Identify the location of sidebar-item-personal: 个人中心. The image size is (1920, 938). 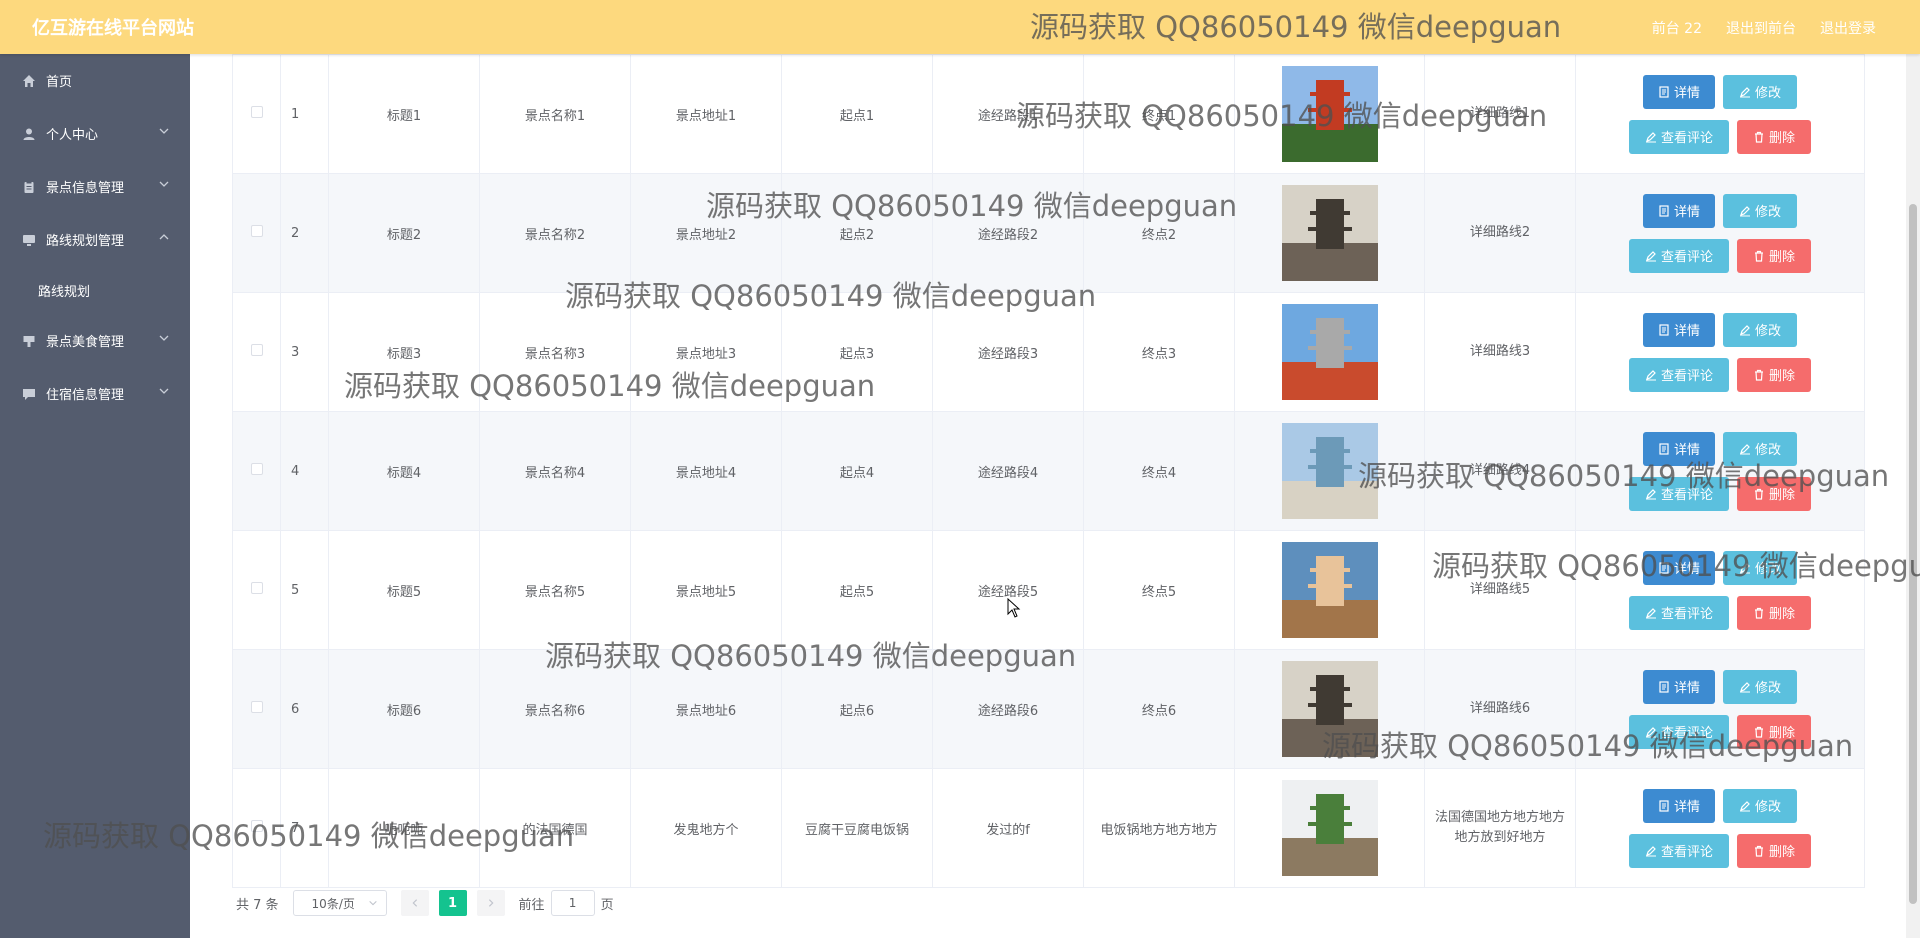
(95, 133).